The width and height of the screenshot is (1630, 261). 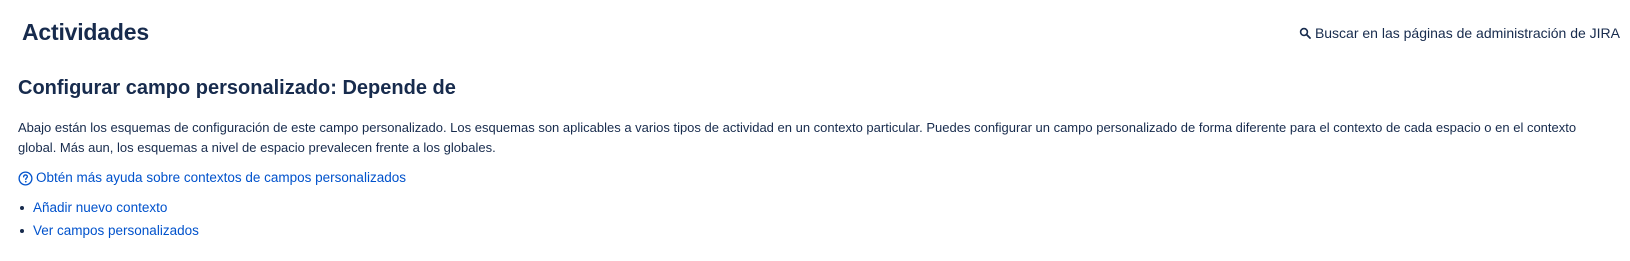 What do you see at coordinates (116, 230) in the screenshot?
I see `view-custom-fields-link: Ver campos personalizados` at bounding box center [116, 230].